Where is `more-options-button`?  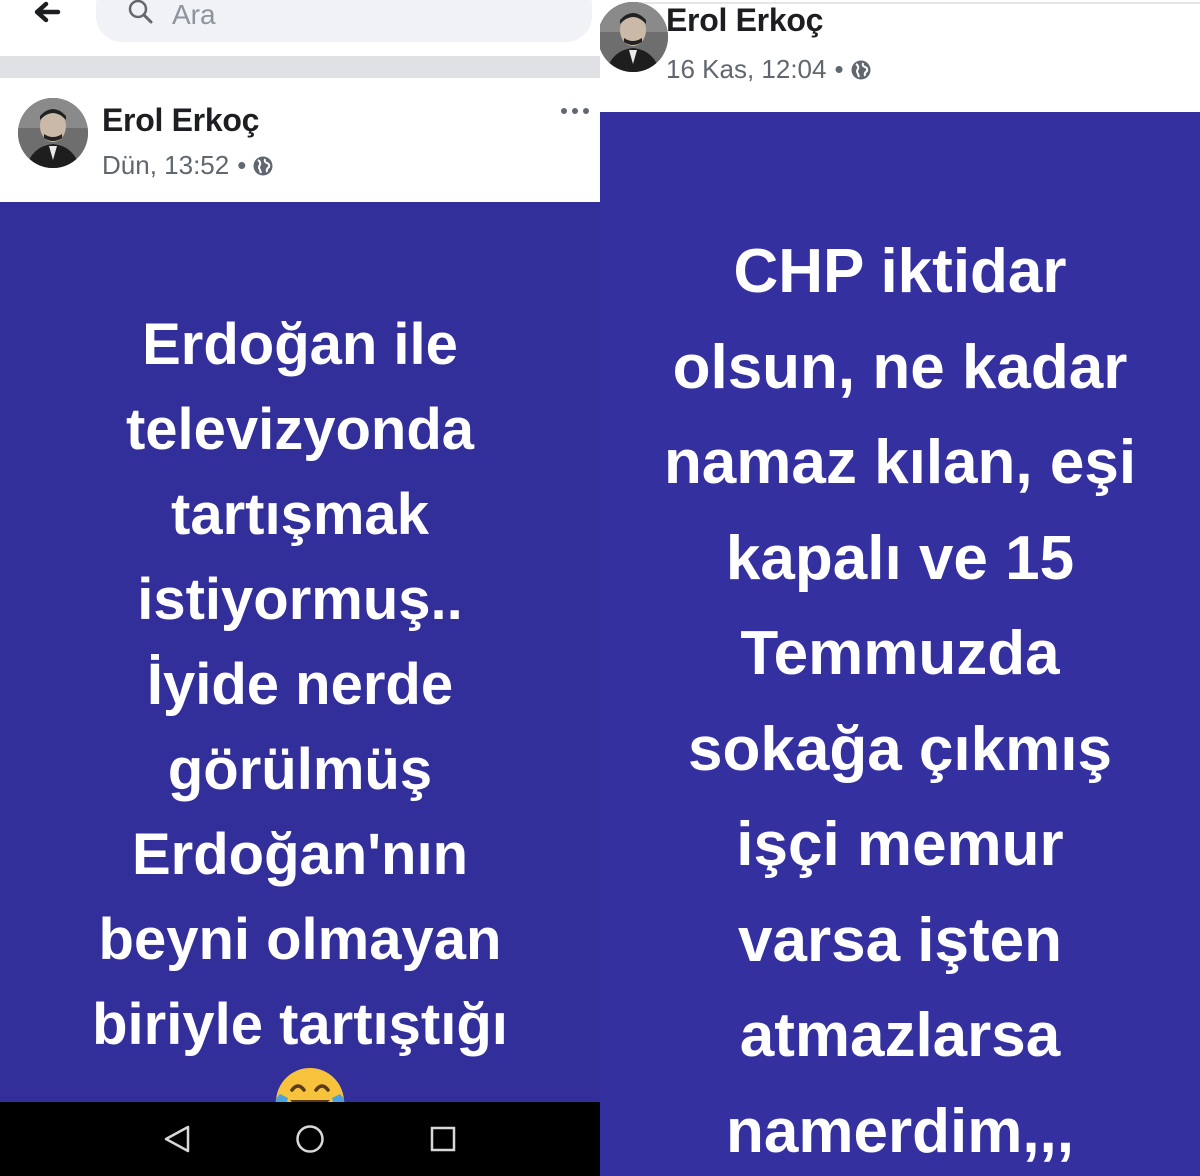 more-options-button is located at coordinates (575, 111).